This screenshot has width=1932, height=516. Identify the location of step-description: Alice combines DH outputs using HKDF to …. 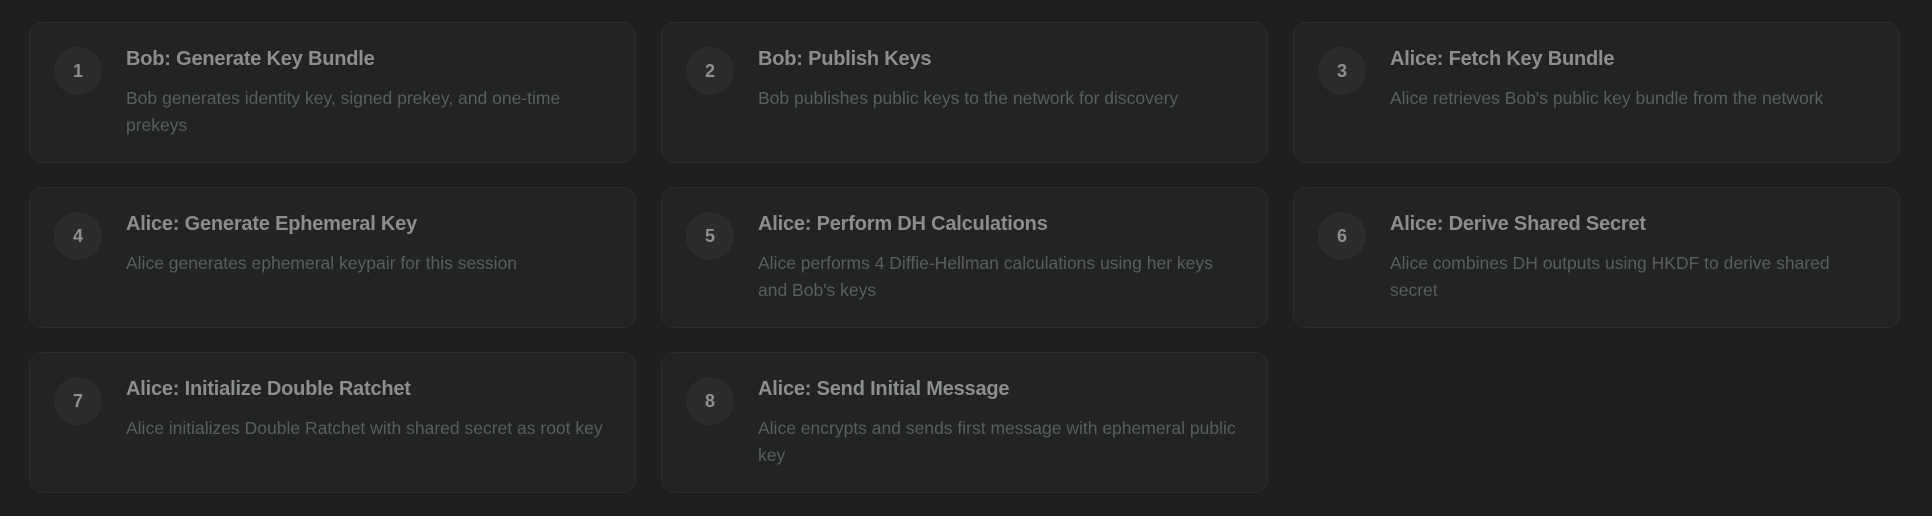
(1610, 276).